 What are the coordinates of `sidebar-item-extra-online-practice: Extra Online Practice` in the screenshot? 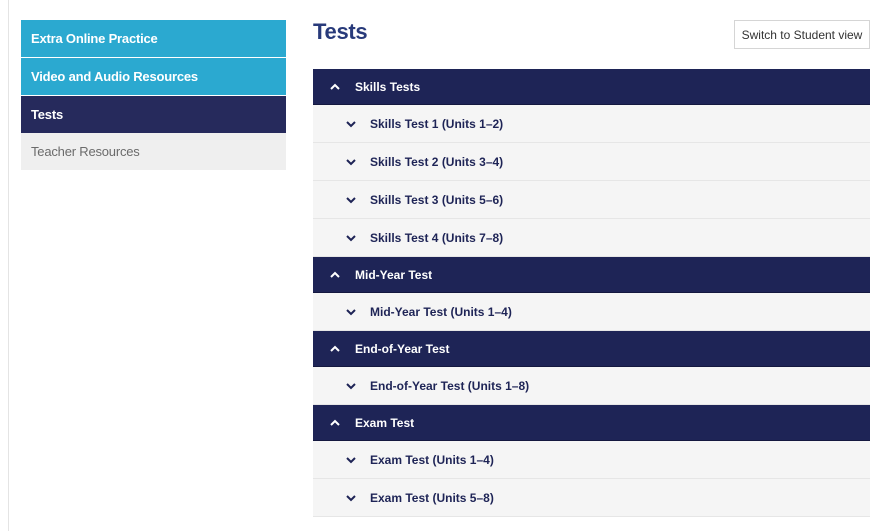 It's located at (153, 38).